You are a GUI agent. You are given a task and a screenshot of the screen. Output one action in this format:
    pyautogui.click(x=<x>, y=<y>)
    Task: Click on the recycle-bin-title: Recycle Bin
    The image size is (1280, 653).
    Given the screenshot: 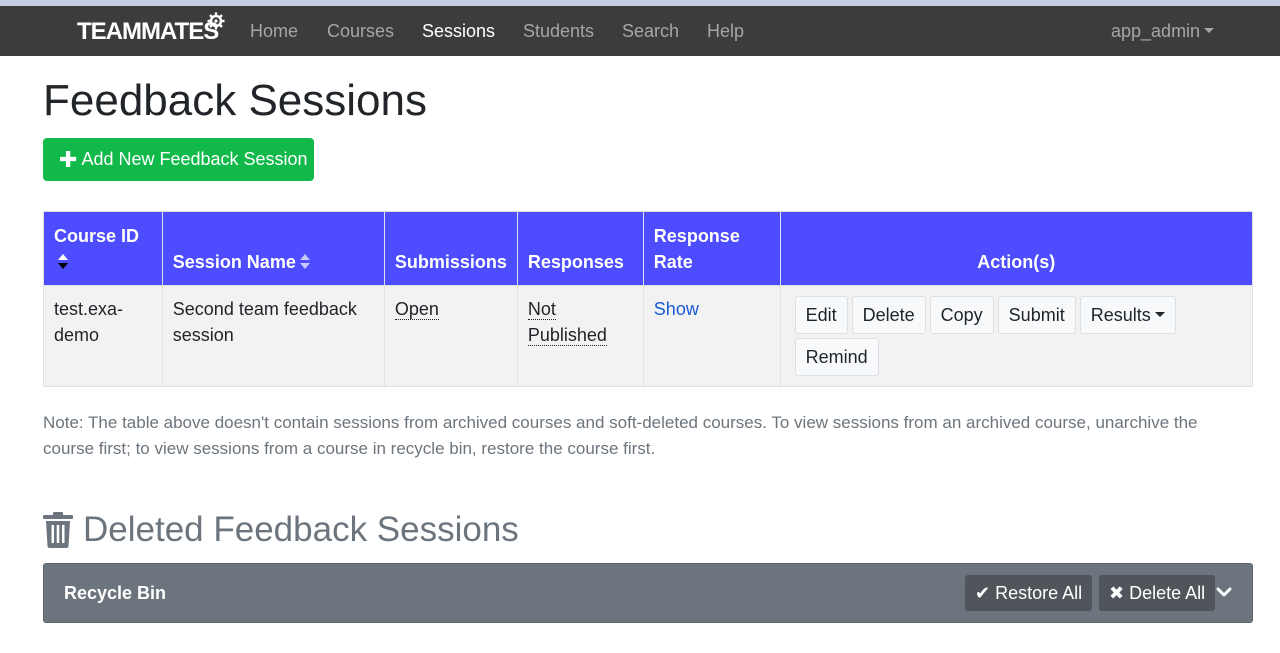 What is the action you would take?
    pyautogui.click(x=115, y=593)
    